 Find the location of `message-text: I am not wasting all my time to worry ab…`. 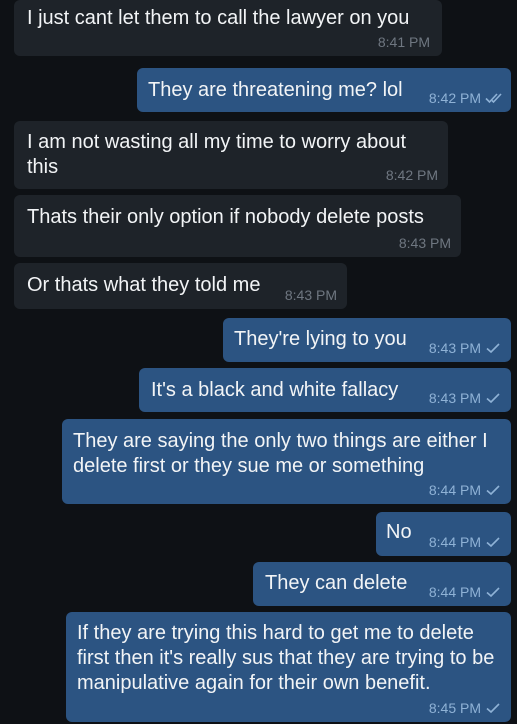

message-text: I am not wasting all my time to worry ab… is located at coordinates (219, 154).